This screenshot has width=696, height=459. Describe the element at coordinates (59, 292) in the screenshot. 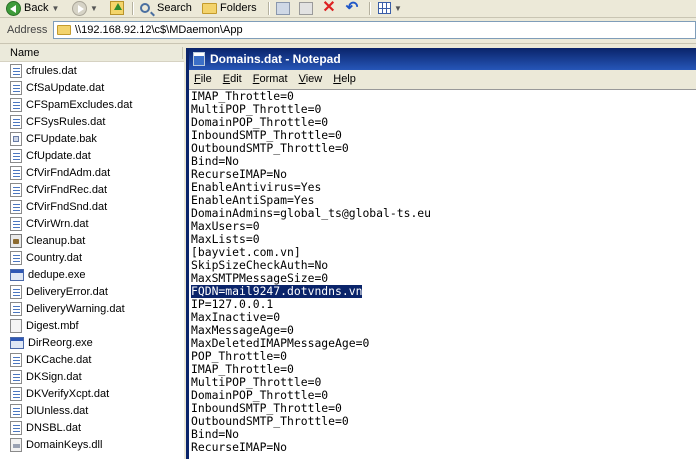

I see `file-list-item: DeliveryError.dat` at that location.